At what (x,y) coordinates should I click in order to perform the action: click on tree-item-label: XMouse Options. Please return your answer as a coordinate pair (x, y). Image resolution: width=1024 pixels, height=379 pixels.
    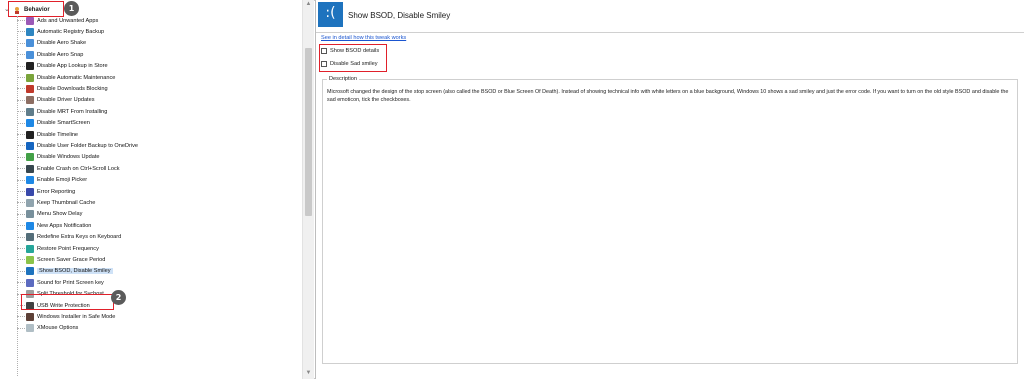
    Looking at the image, I should click on (58, 328).